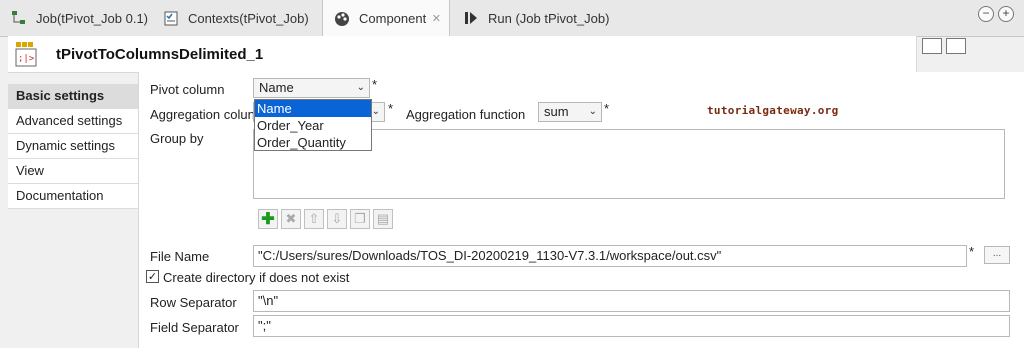 Image resolution: width=1024 pixels, height=348 pixels. What do you see at coordinates (194, 327) in the screenshot?
I see `field-separator-label: Field Separator` at bounding box center [194, 327].